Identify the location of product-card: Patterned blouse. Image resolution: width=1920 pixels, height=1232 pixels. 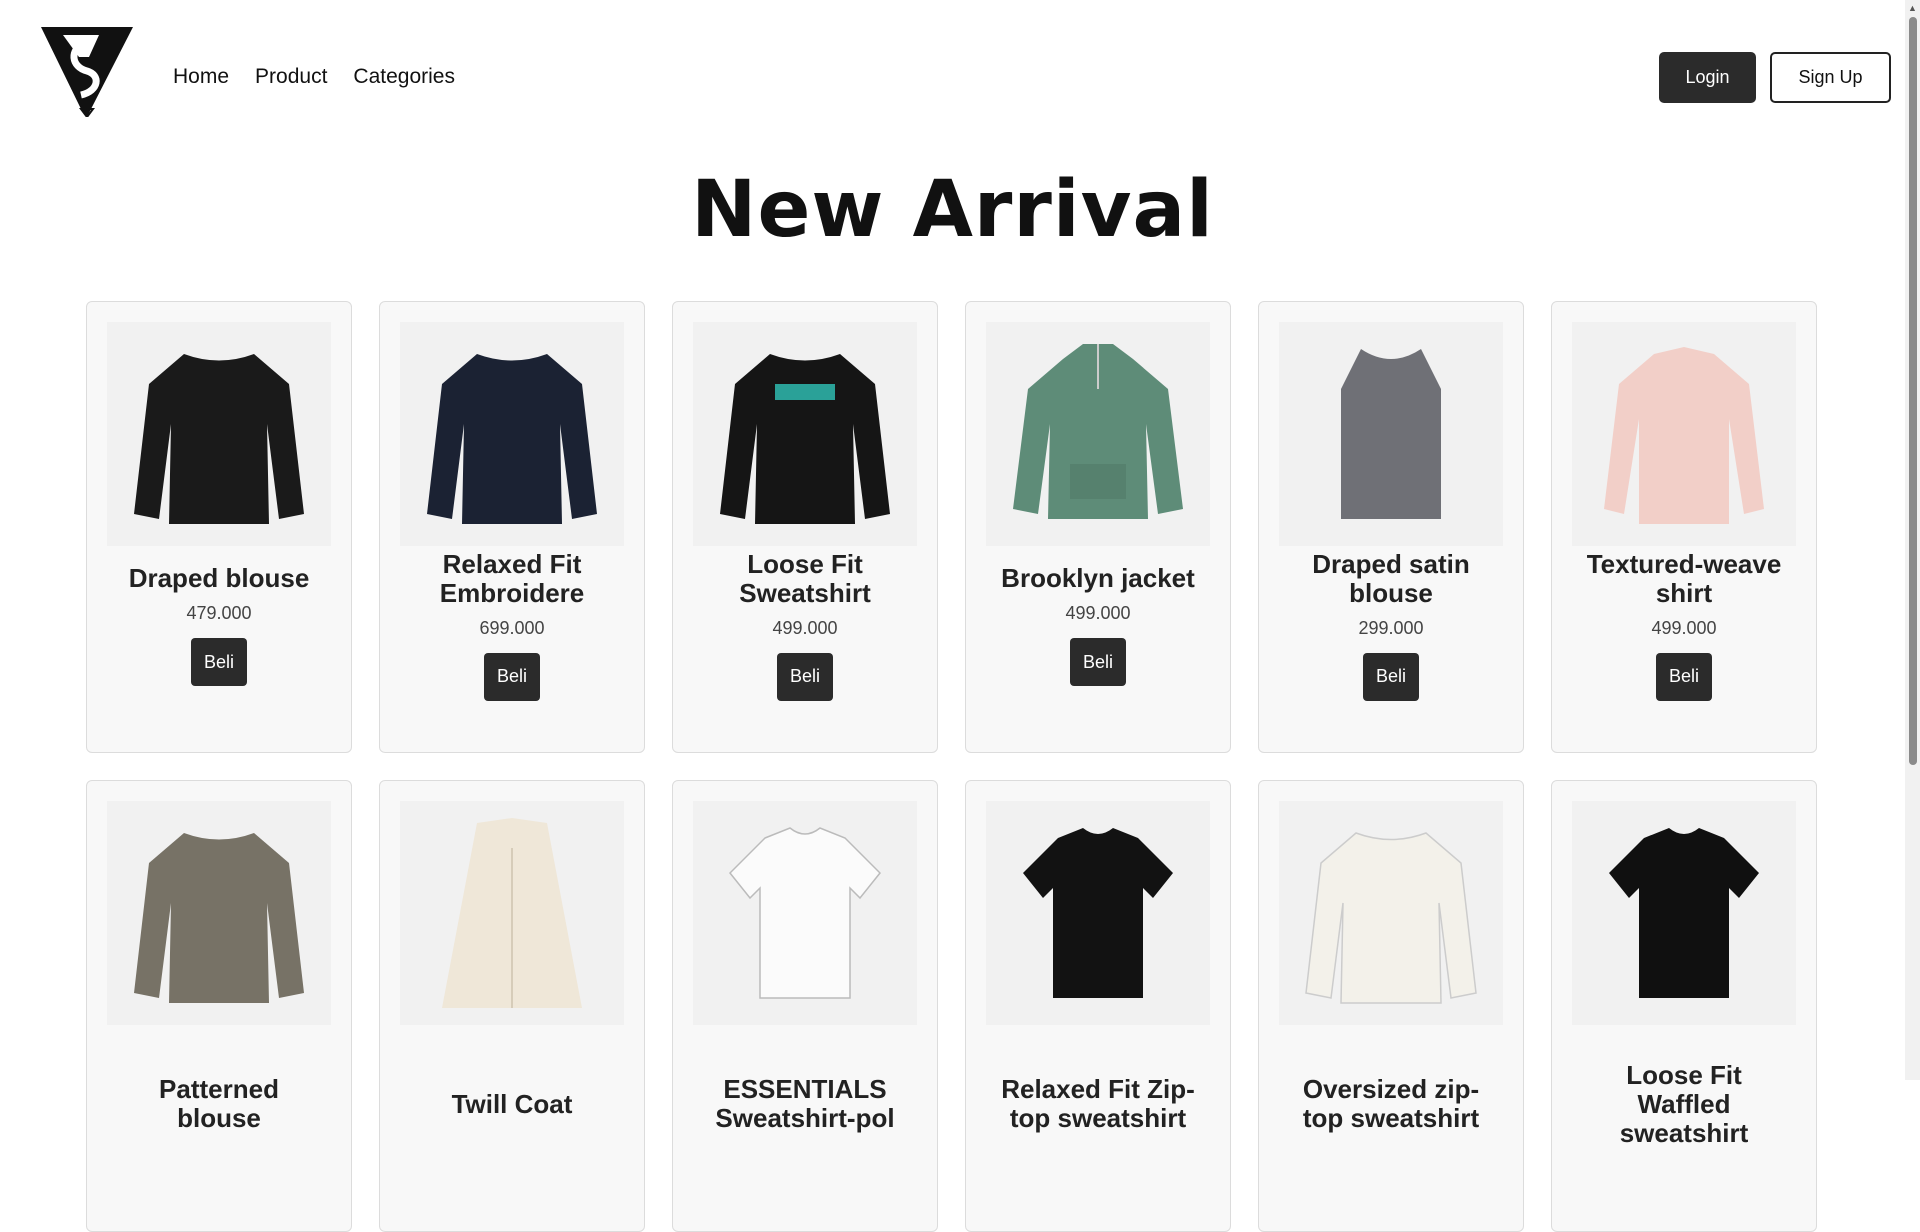
(219, 1006).